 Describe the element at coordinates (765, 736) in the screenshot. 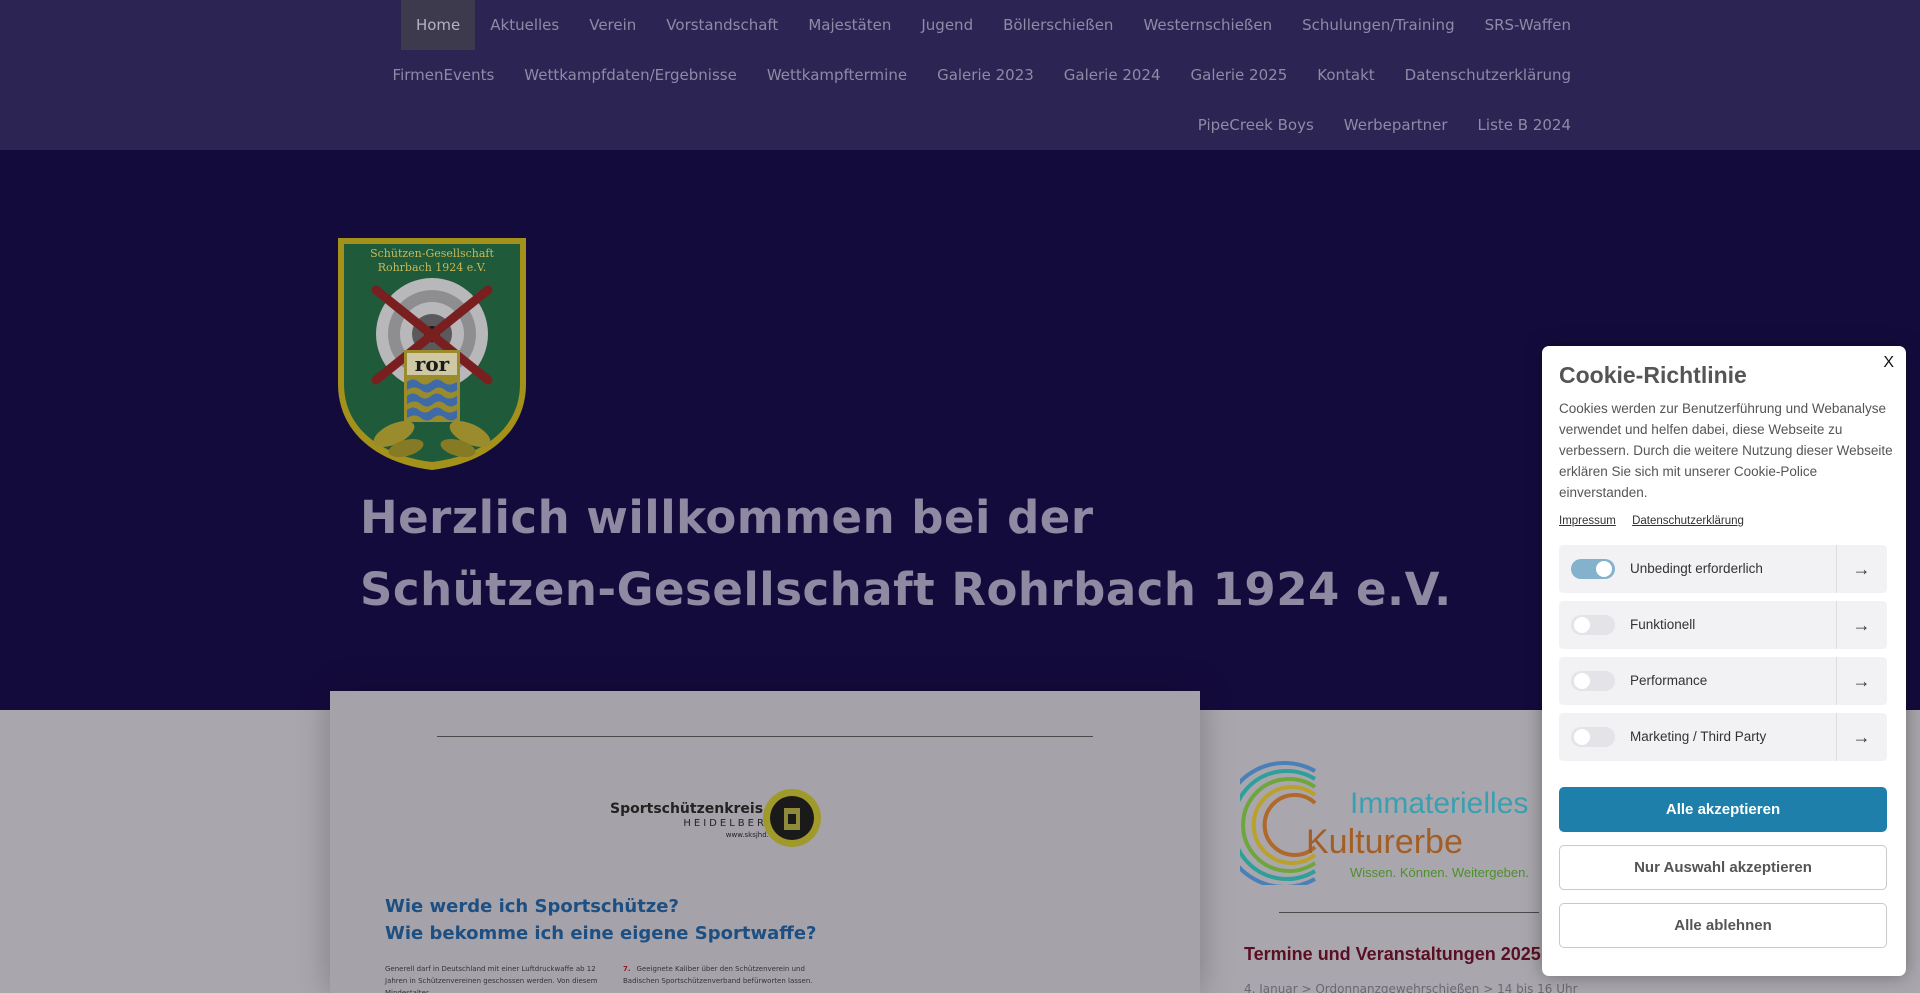

I see `flyer-divider` at that location.